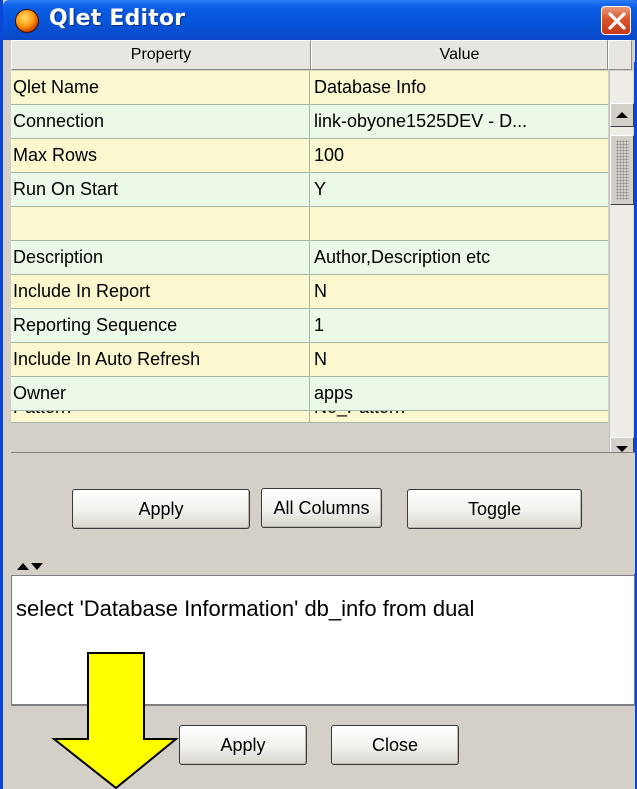 This screenshot has width=637, height=789. I want to click on table-row, so click(309, 224).